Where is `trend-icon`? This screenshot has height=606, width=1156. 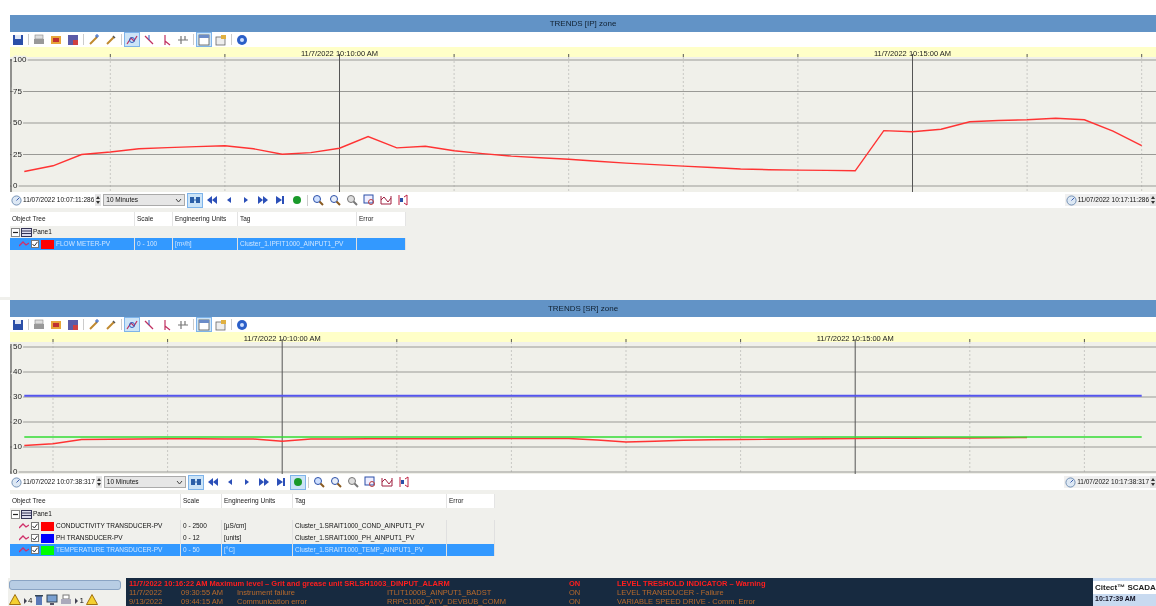 trend-icon is located at coordinates (24, 244).